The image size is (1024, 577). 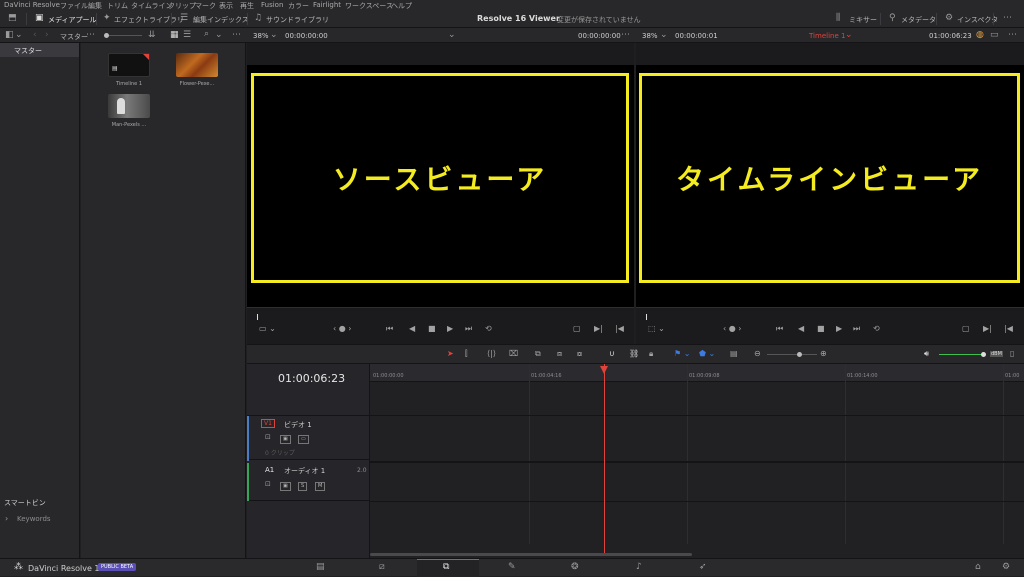 I want to click on blade-tool-icon: ⌧, so click(x=513, y=354).